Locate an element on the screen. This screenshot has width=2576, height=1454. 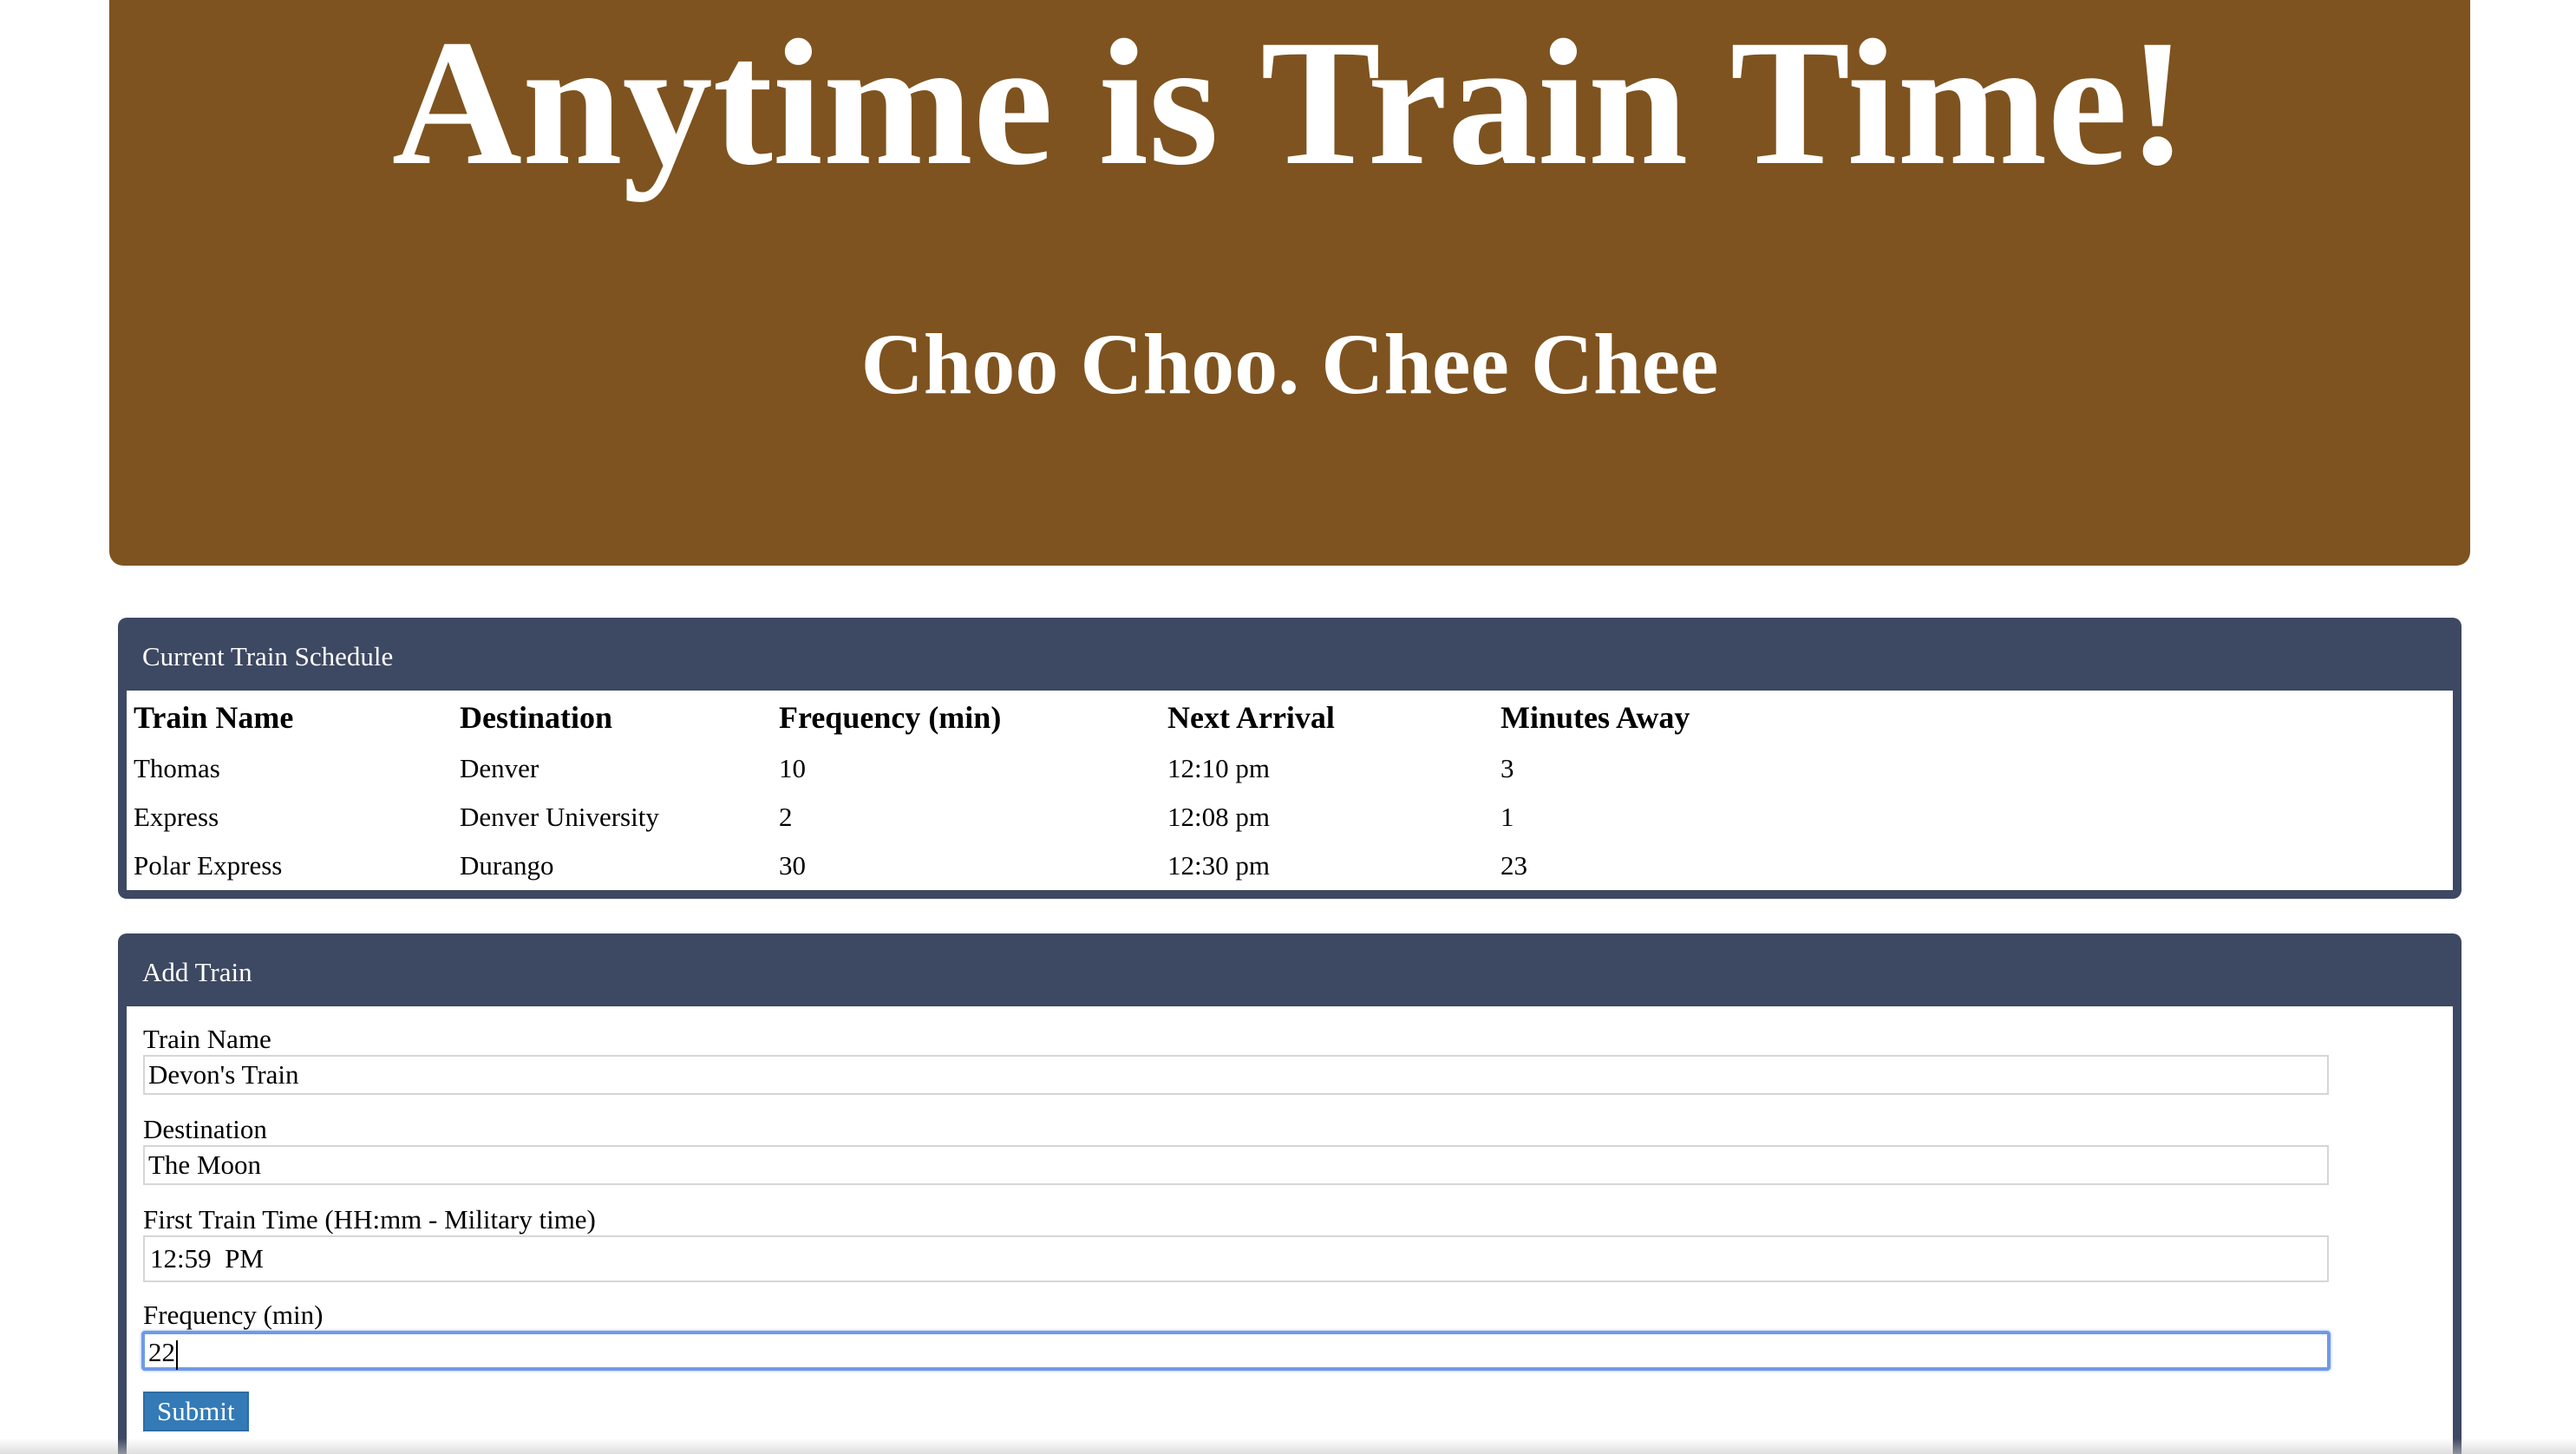
cell-frequency: 10 is located at coordinates (792, 768).